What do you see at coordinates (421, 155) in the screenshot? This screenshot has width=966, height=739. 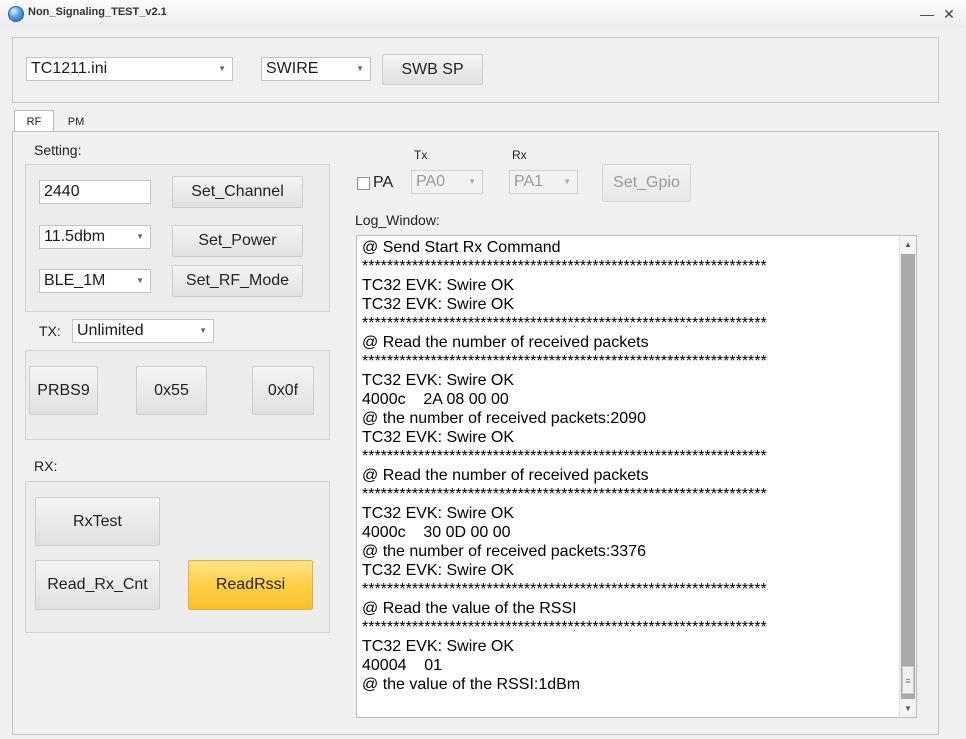 I see `tx-pin-header: Tx` at bounding box center [421, 155].